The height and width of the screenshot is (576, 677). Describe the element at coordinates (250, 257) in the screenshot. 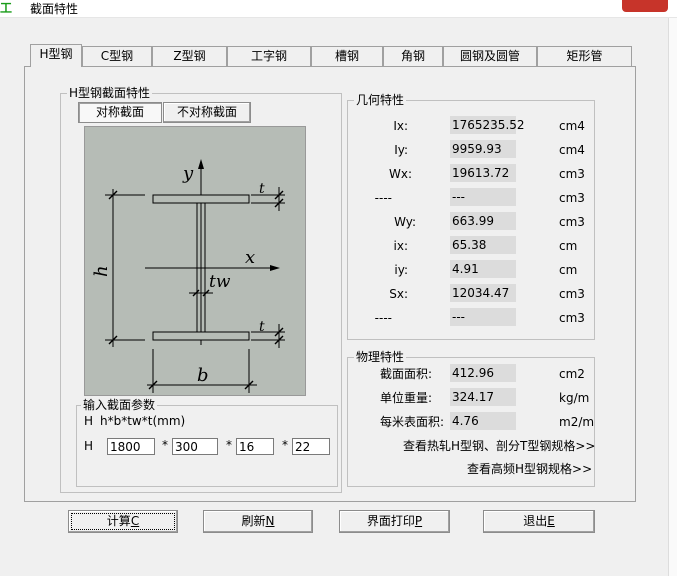

I see `x-axis-label: x` at that location.